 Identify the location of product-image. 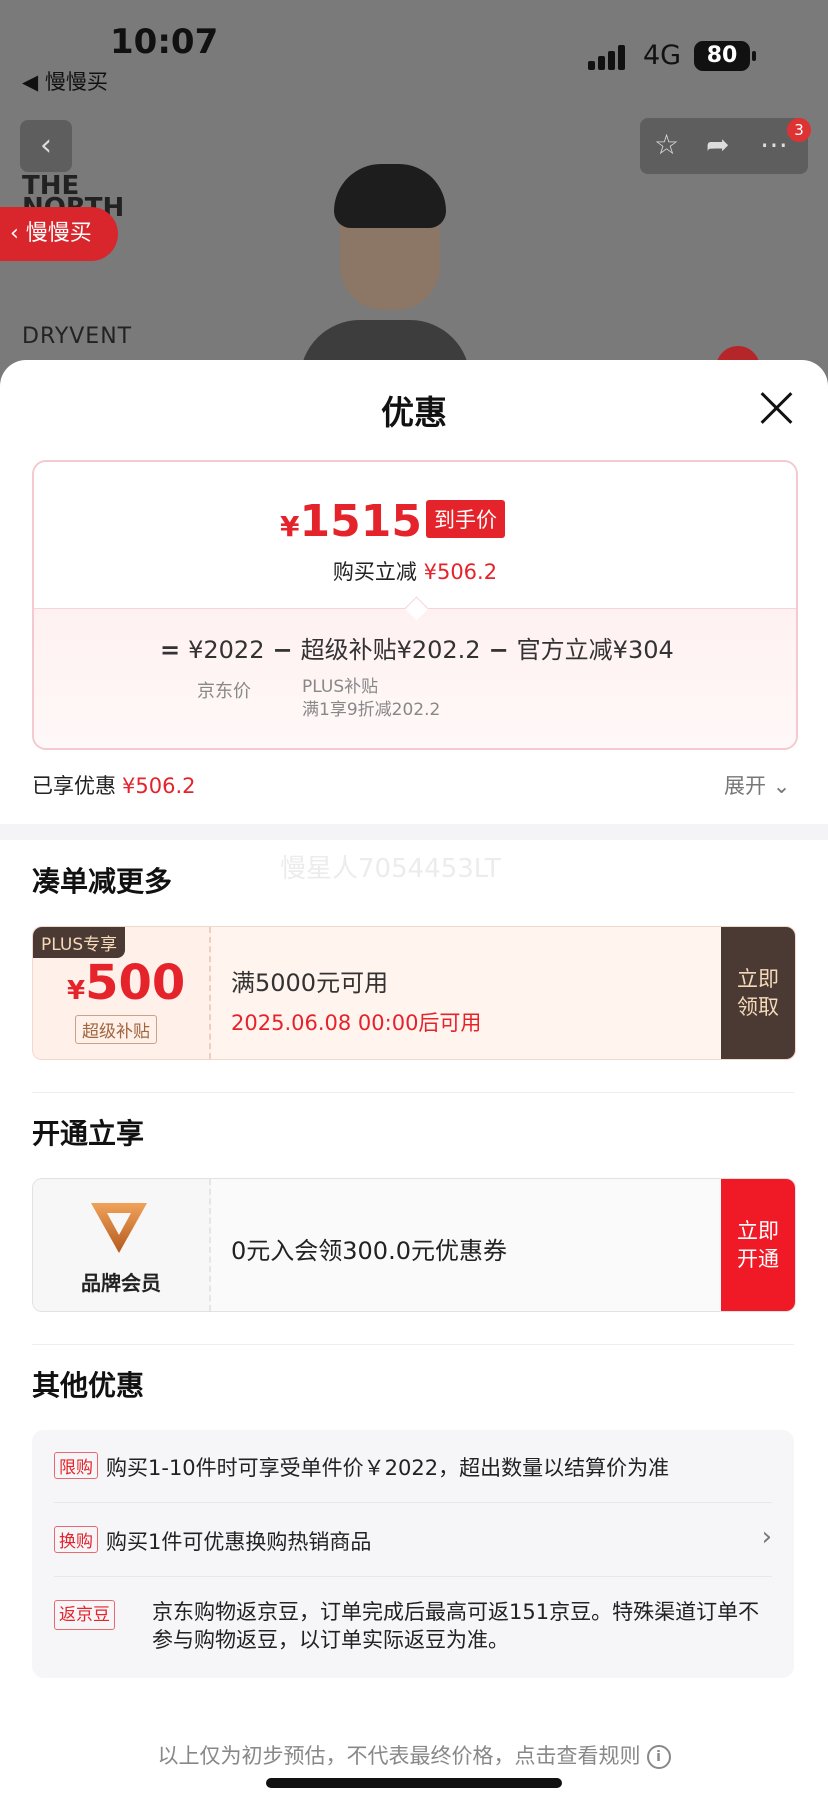
(385, 277).